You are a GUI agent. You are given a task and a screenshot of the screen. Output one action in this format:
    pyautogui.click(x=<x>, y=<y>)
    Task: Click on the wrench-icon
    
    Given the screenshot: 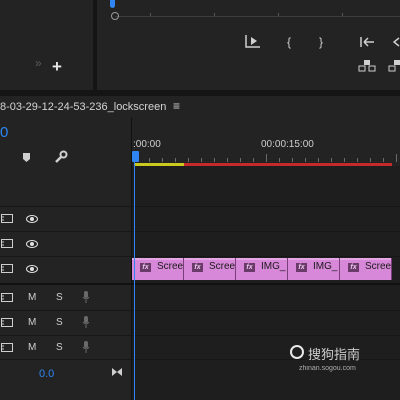 What is the action you would take?
    pyautogui.click(x=61, y=159)
    